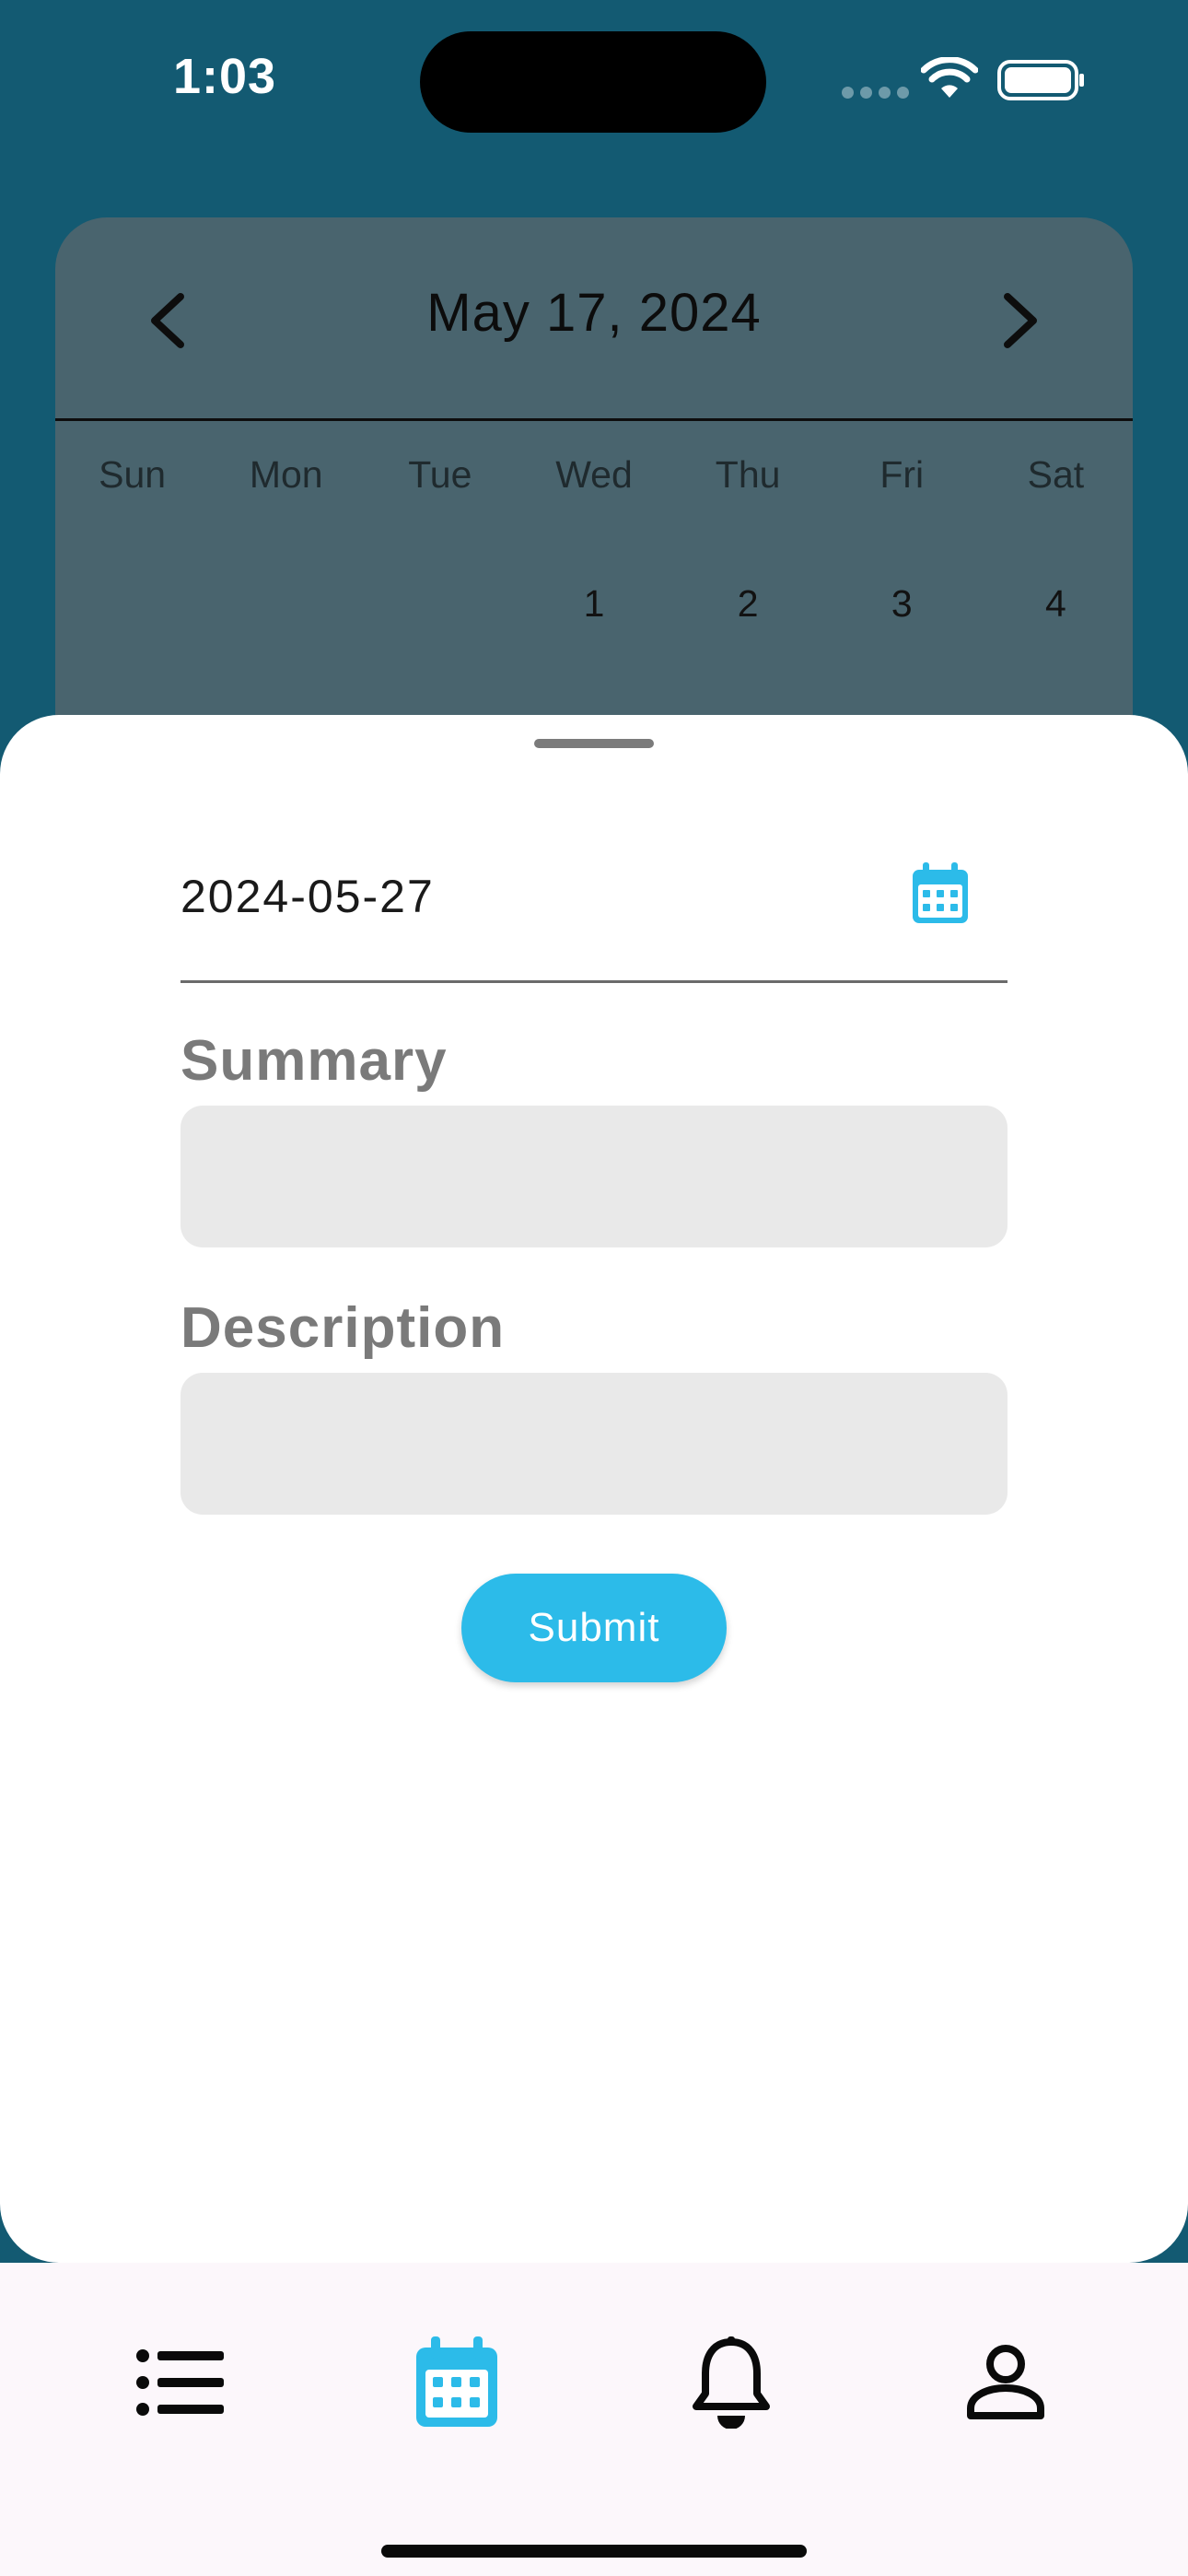 This screenshot has height=2576, width=1188. I want to click on bottom-nav, so click(594, 2419).